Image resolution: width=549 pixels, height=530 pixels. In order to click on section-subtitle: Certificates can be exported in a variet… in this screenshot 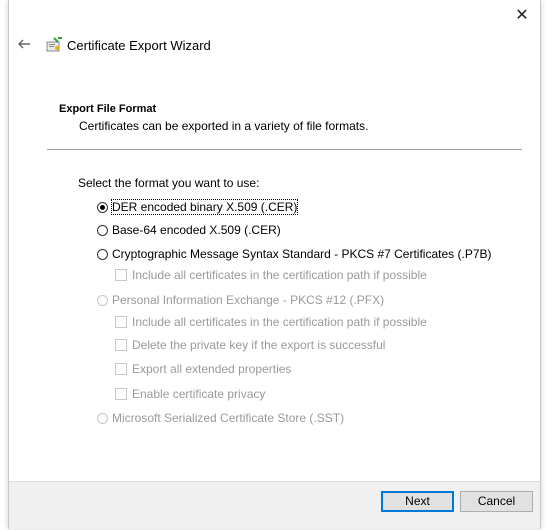, I will do `click(224, 126)`.